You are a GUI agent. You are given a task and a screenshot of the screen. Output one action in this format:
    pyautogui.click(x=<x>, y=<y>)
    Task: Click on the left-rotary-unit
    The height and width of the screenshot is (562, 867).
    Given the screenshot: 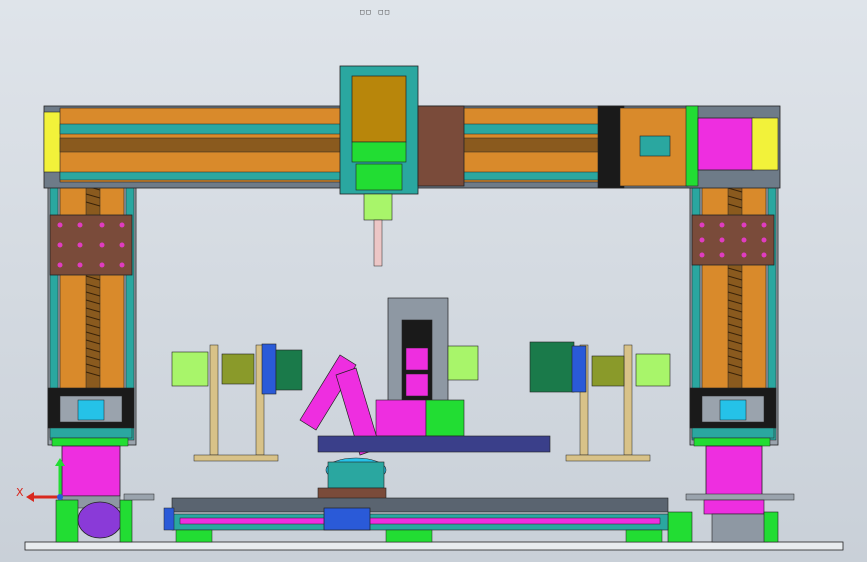 What is the action you would take?
    pyautogui.click(x=237, y=402)
    